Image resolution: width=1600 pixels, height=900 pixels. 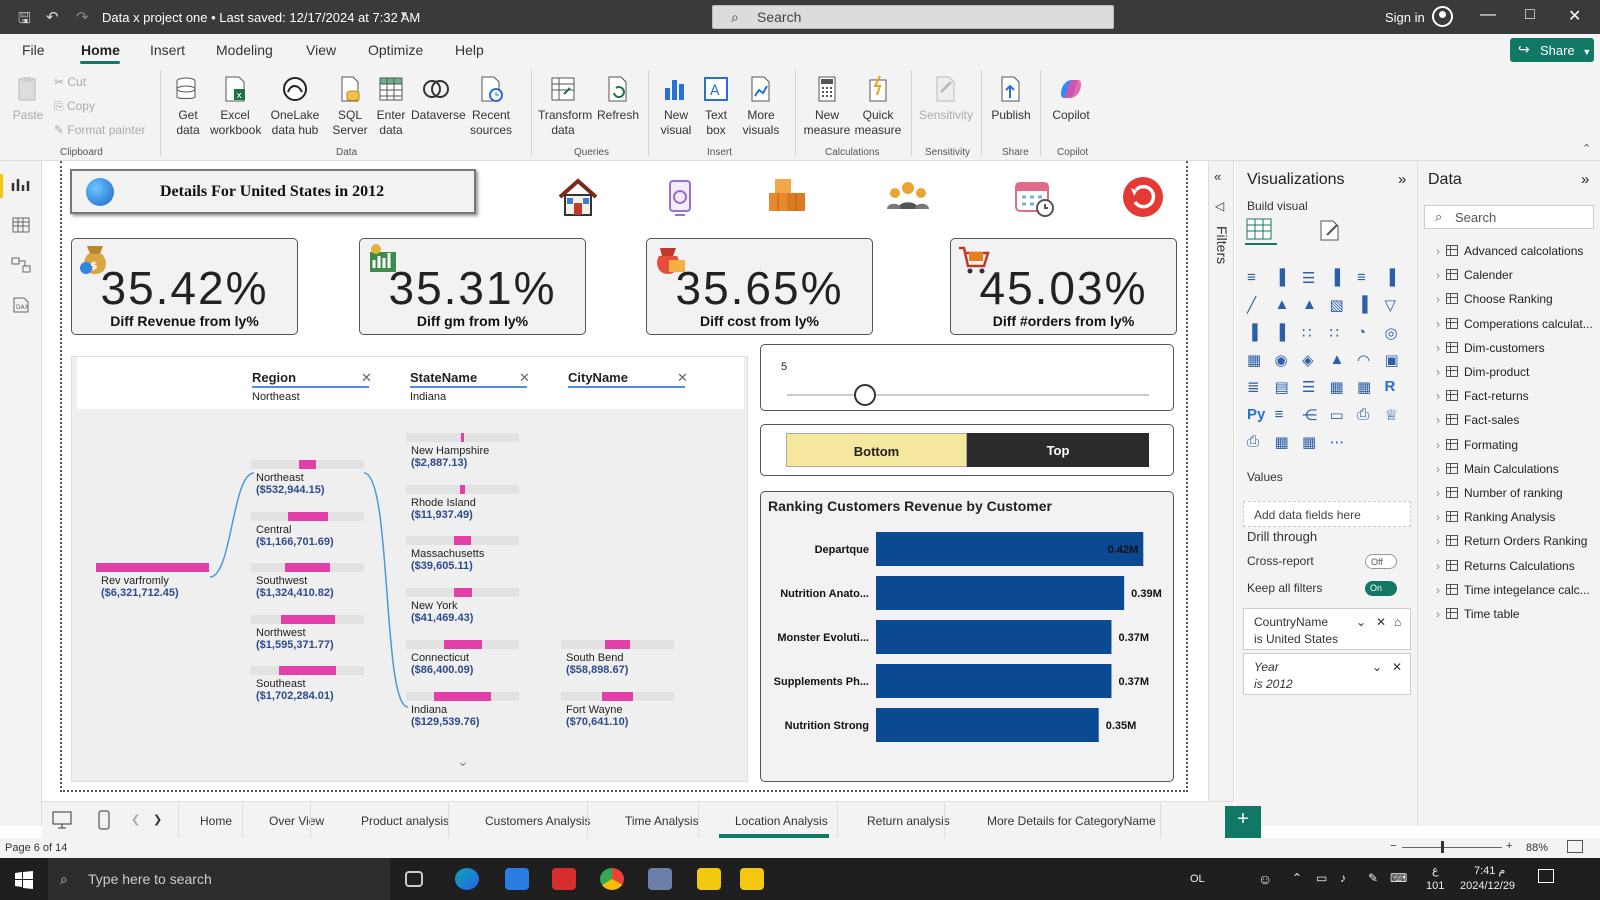 I want to click on decomp-node-region: Northwest ($1,595,371.77), so click(x=337, y=634).